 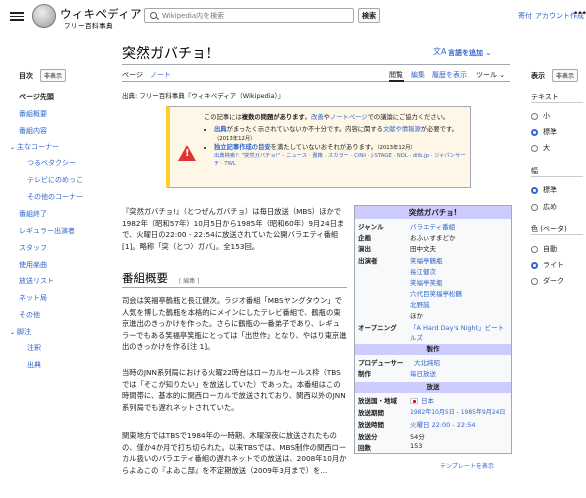 I want to click on infobox-value: 1982年10月5日 - 1985年9月24日, so click(x=460, y=412).